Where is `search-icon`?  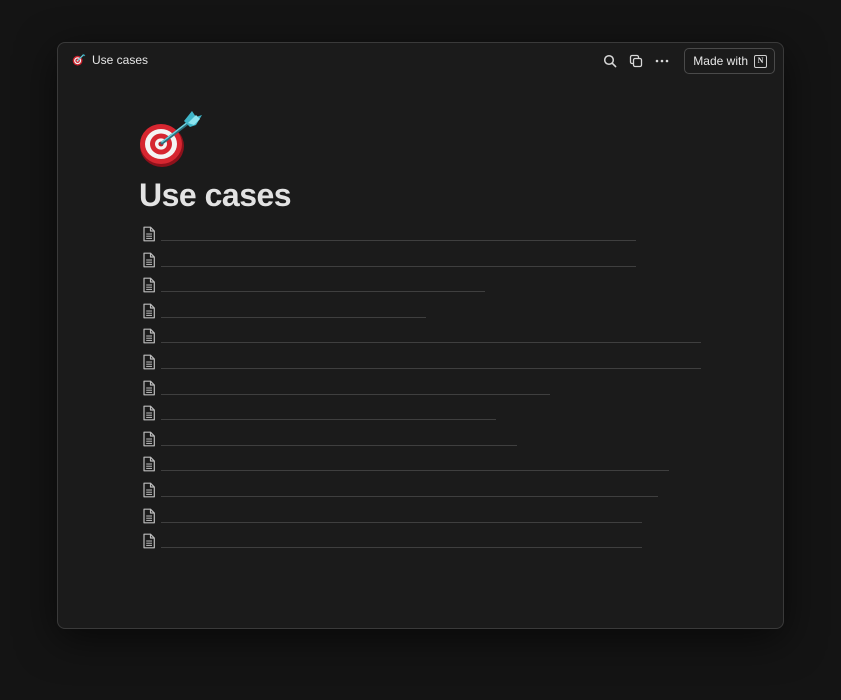 search-icon is located at coordinates (610, 61).